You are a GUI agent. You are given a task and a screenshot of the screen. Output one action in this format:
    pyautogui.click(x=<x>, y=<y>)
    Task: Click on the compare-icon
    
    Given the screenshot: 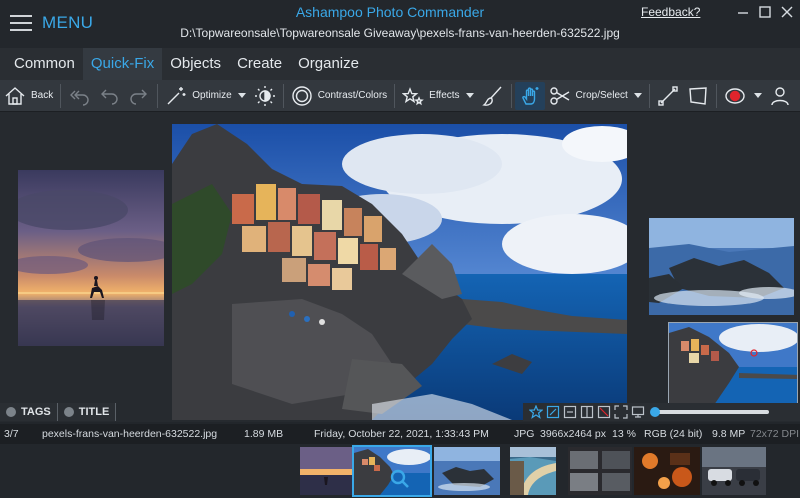 What is the action you would take?
    pyautogui.click(x=587, y=412)
    